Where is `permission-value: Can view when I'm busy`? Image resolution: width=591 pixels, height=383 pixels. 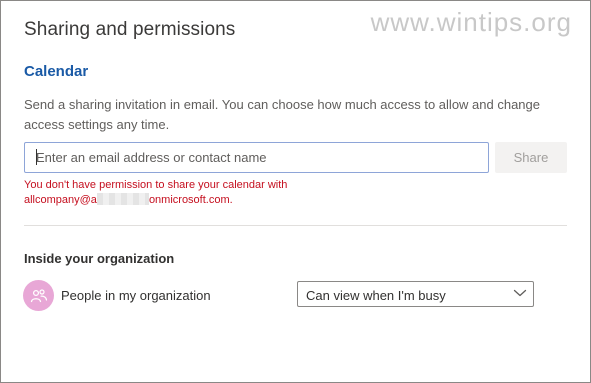 permission-value: Can view when I'm busy is located at coordinates (376, 295).